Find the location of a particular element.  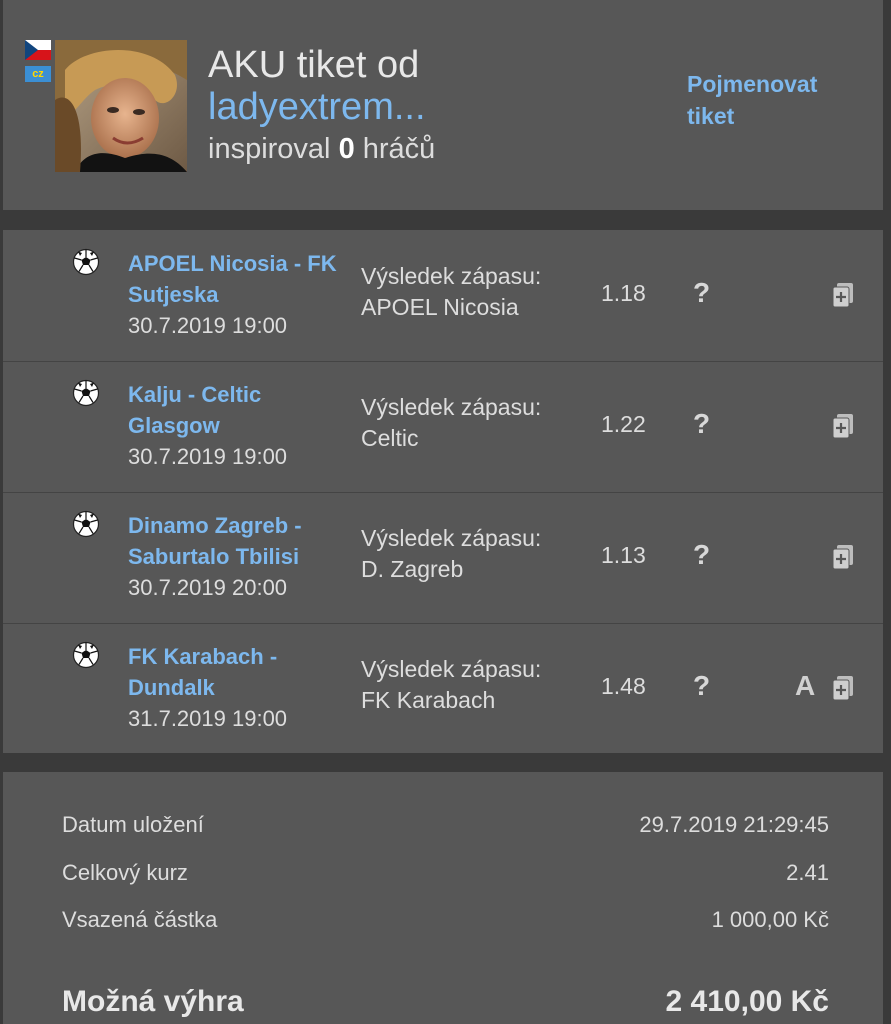

possible-win-value: 2 410,00 Kč is located at coordinates (747, 1001).